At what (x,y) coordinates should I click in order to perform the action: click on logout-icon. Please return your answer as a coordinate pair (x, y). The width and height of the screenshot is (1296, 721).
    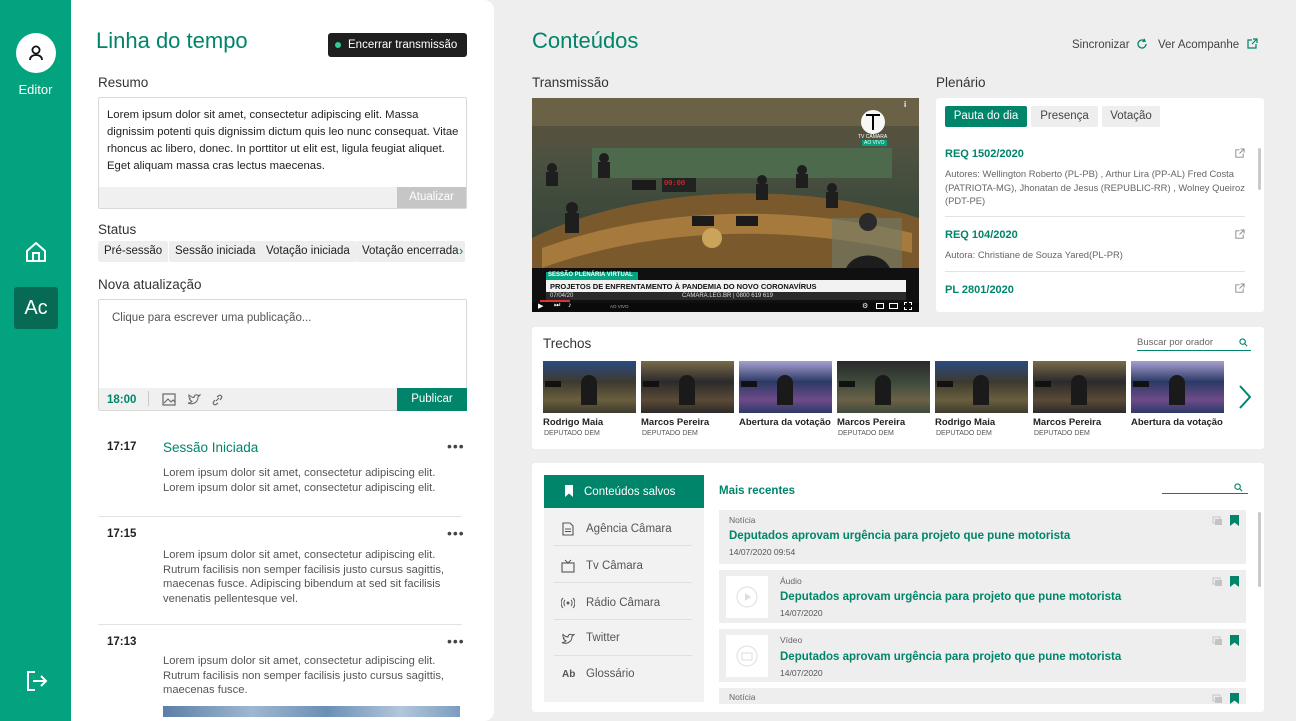
    Looking at the image, I should click on (37, 681).